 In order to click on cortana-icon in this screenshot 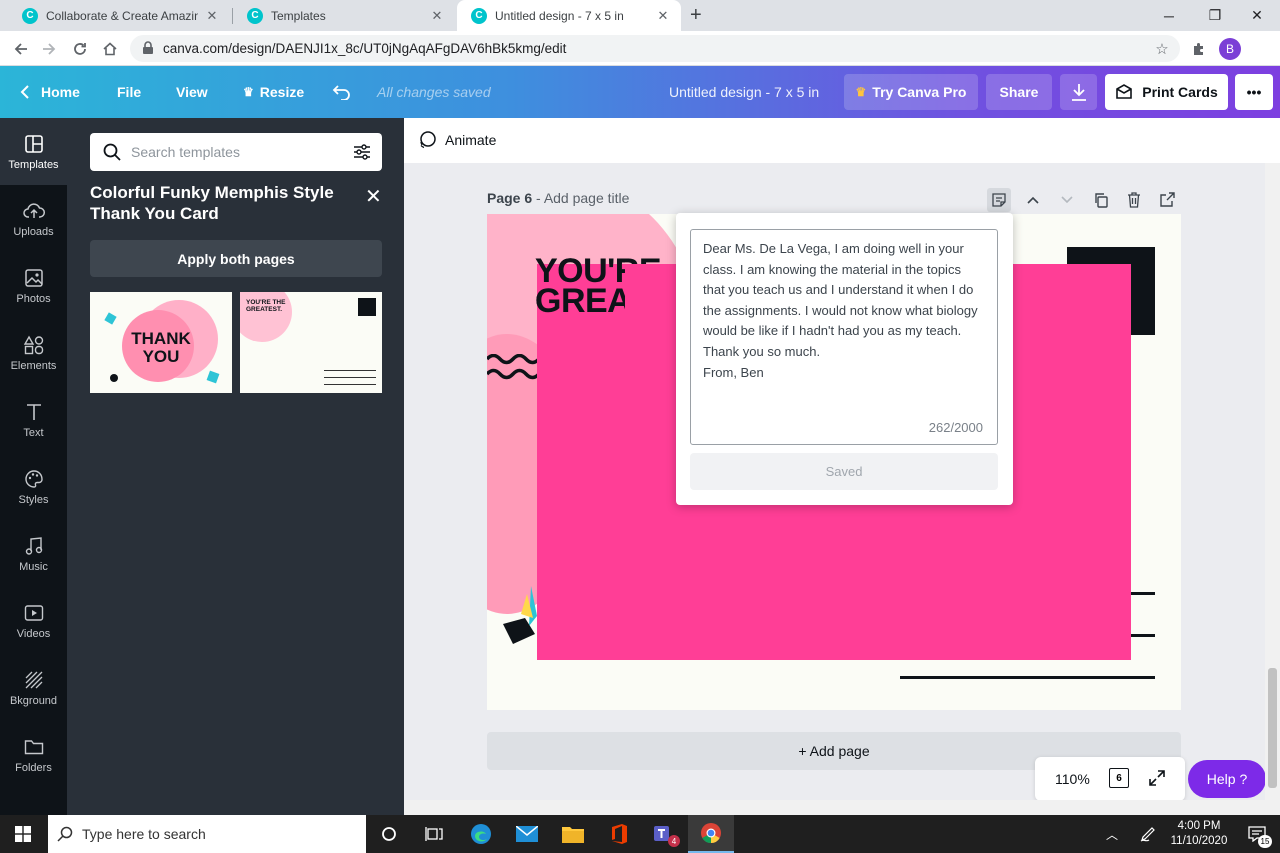, I will do `click(389, 834)`.